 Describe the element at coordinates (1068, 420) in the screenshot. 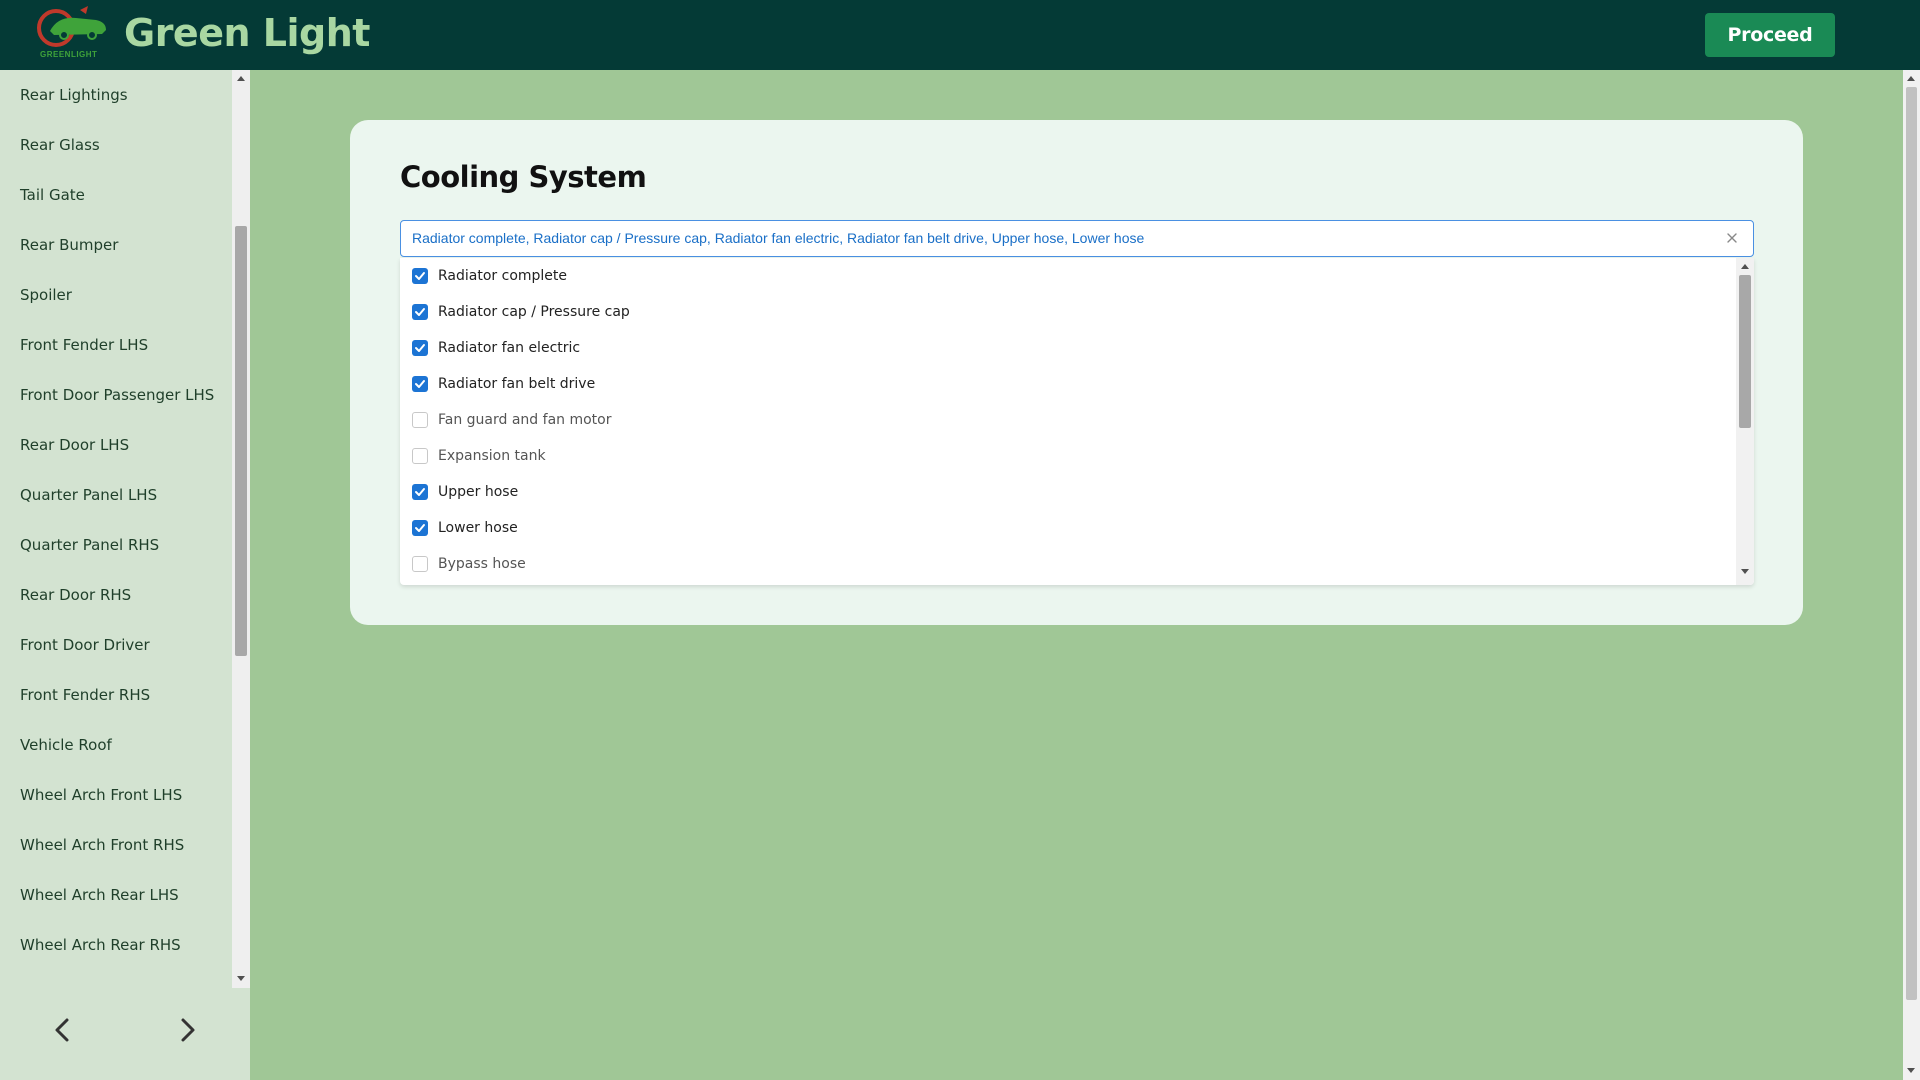

I see `option-fan-guard-and-fan-motor: Fan guard and fan motor` at that location.